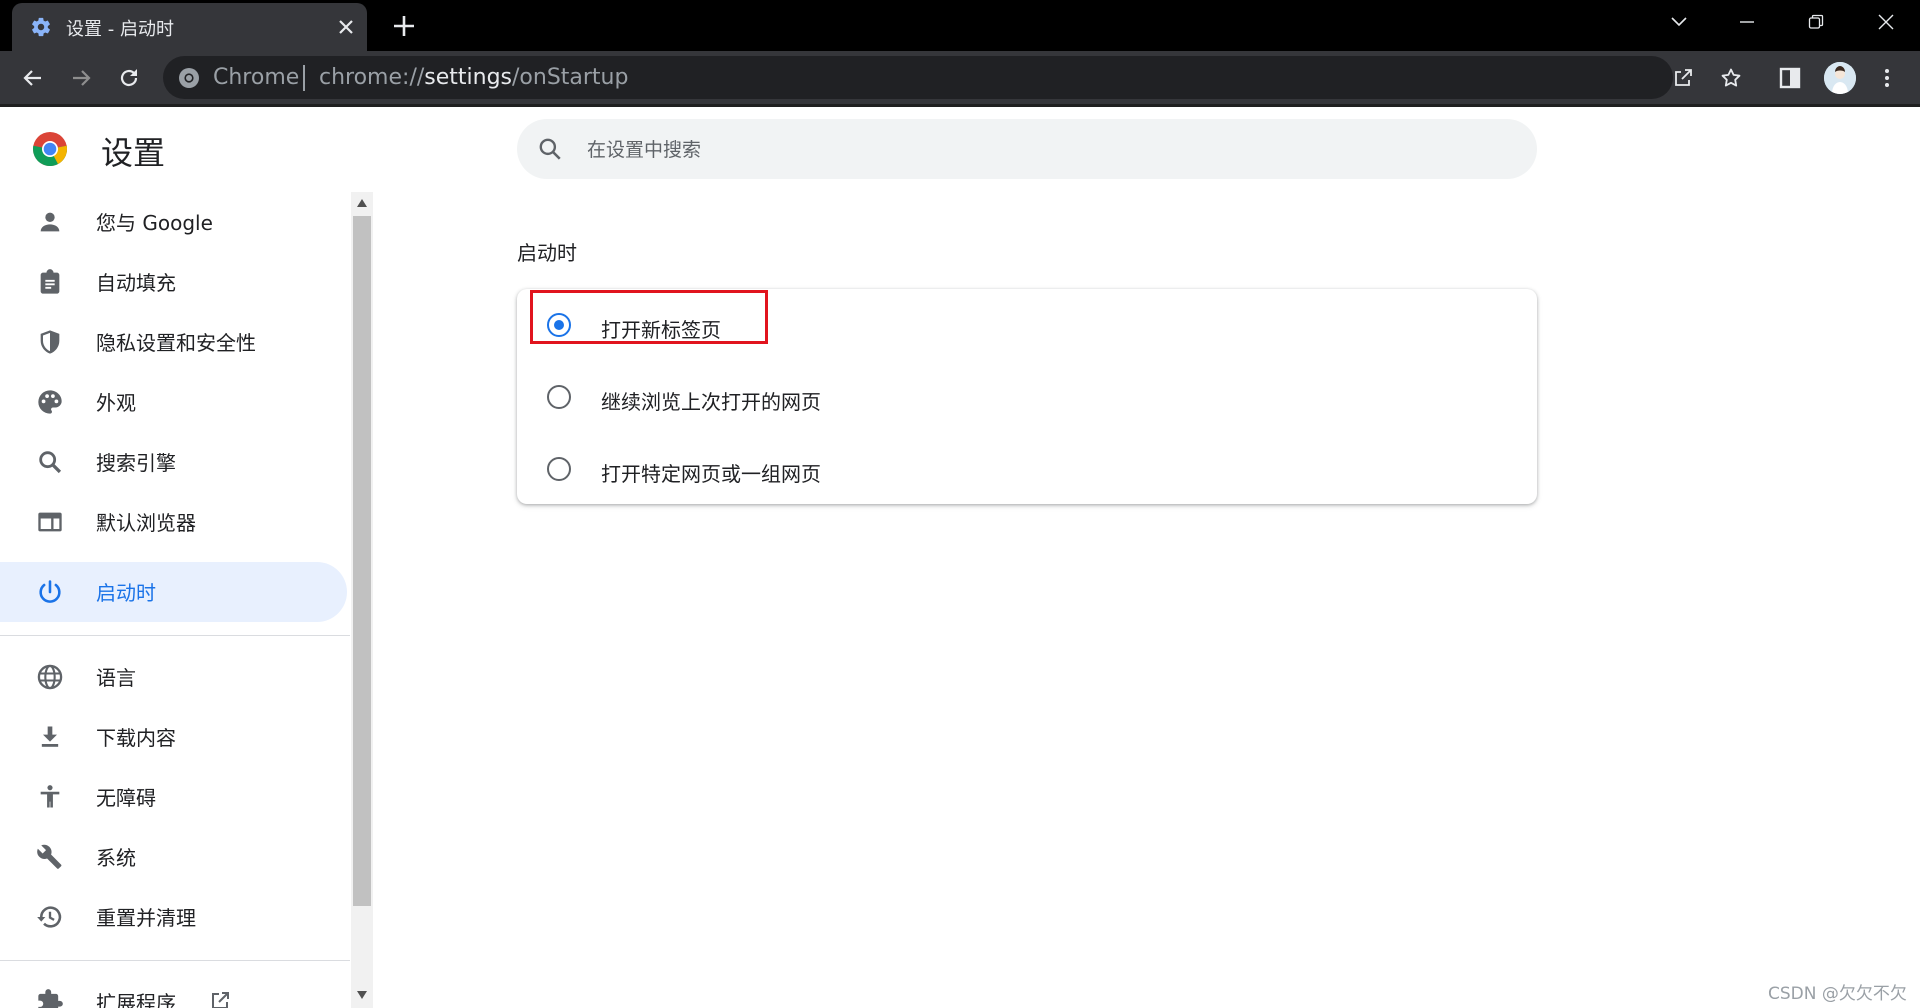 Image resolution: width=1920 pixels, height=1008 pixels. What do you see at coordinates (146, 523) in the screenshot?
I see `sidebar-item-label: 默认浏览器` at bounding box center [146, 523].